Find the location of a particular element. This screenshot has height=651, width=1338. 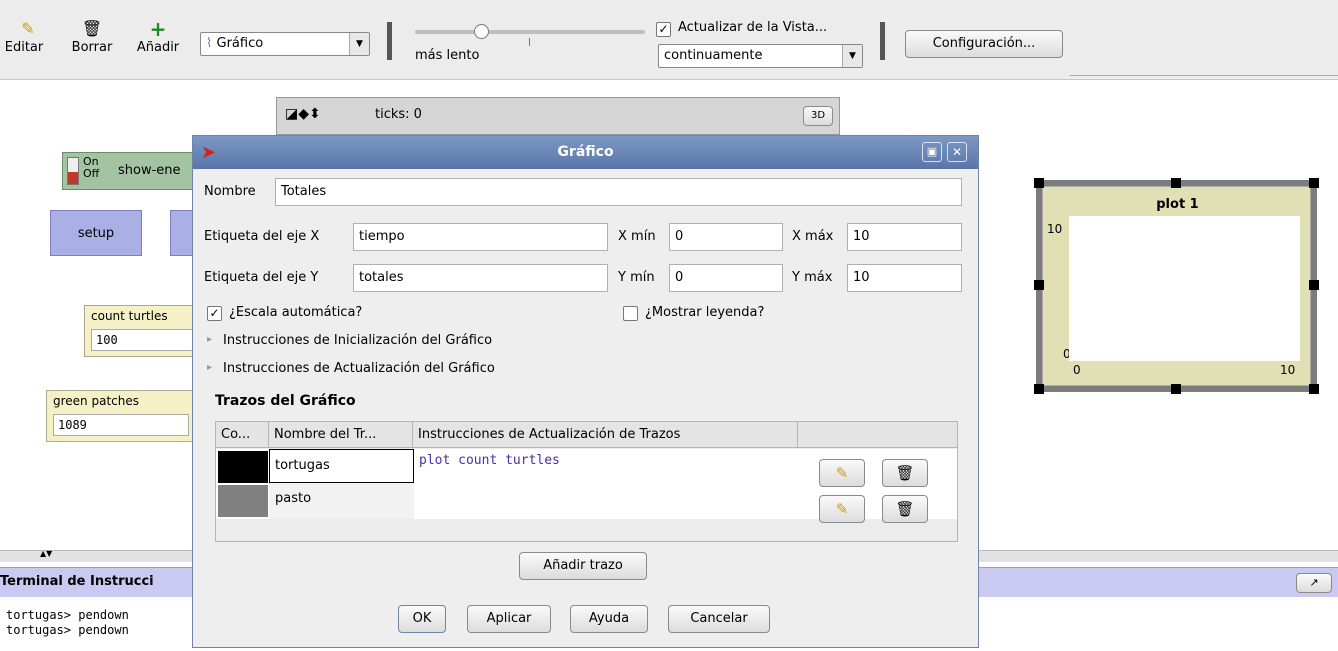

xmax-field: 10 is located at coordinates (904, 237).